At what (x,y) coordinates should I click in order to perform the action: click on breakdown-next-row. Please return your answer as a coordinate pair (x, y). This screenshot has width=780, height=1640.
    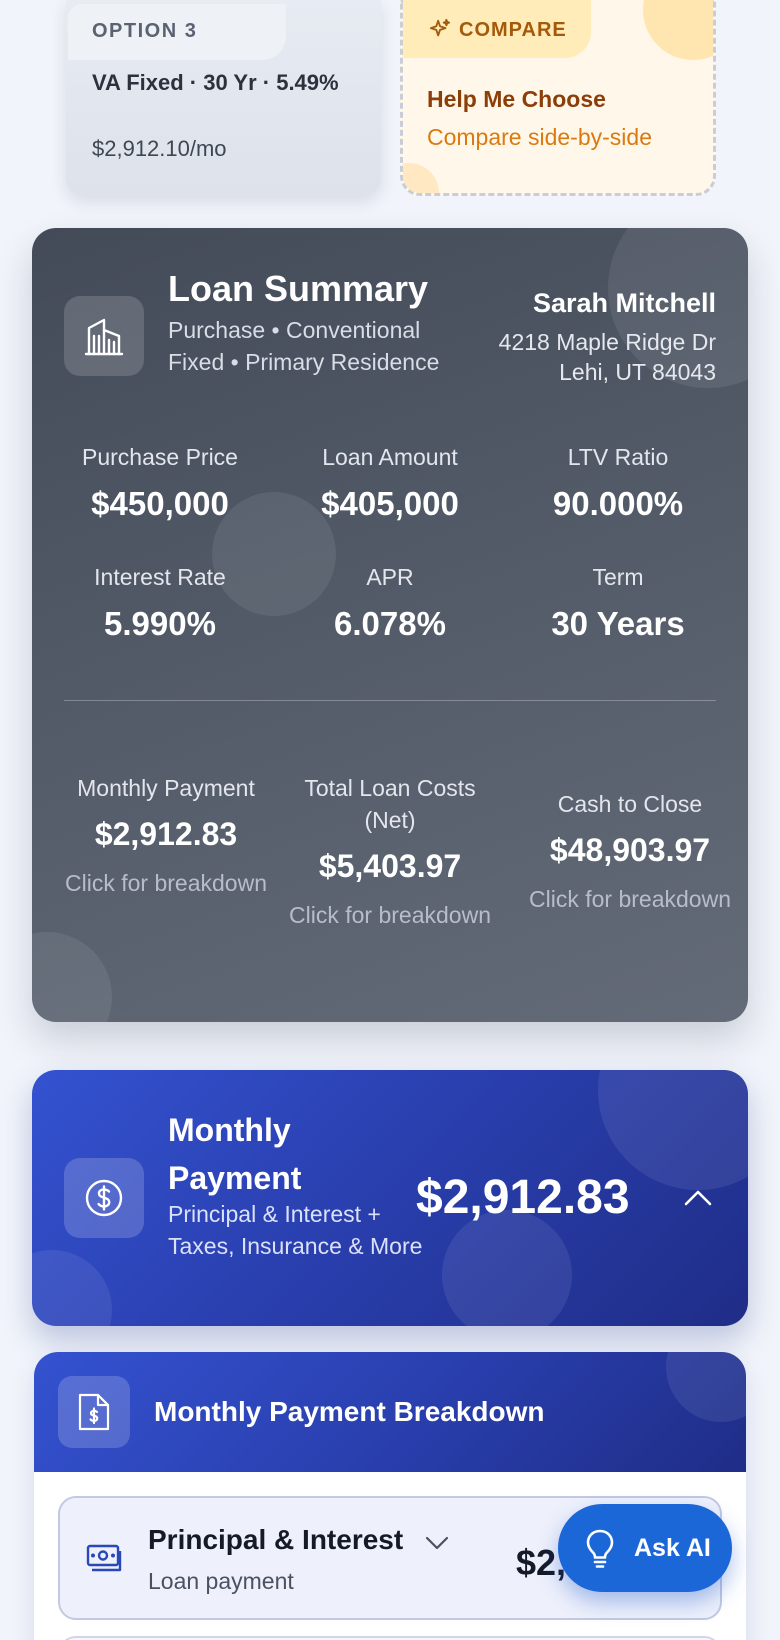
    Looking at the image, I should click on (390, 1638).